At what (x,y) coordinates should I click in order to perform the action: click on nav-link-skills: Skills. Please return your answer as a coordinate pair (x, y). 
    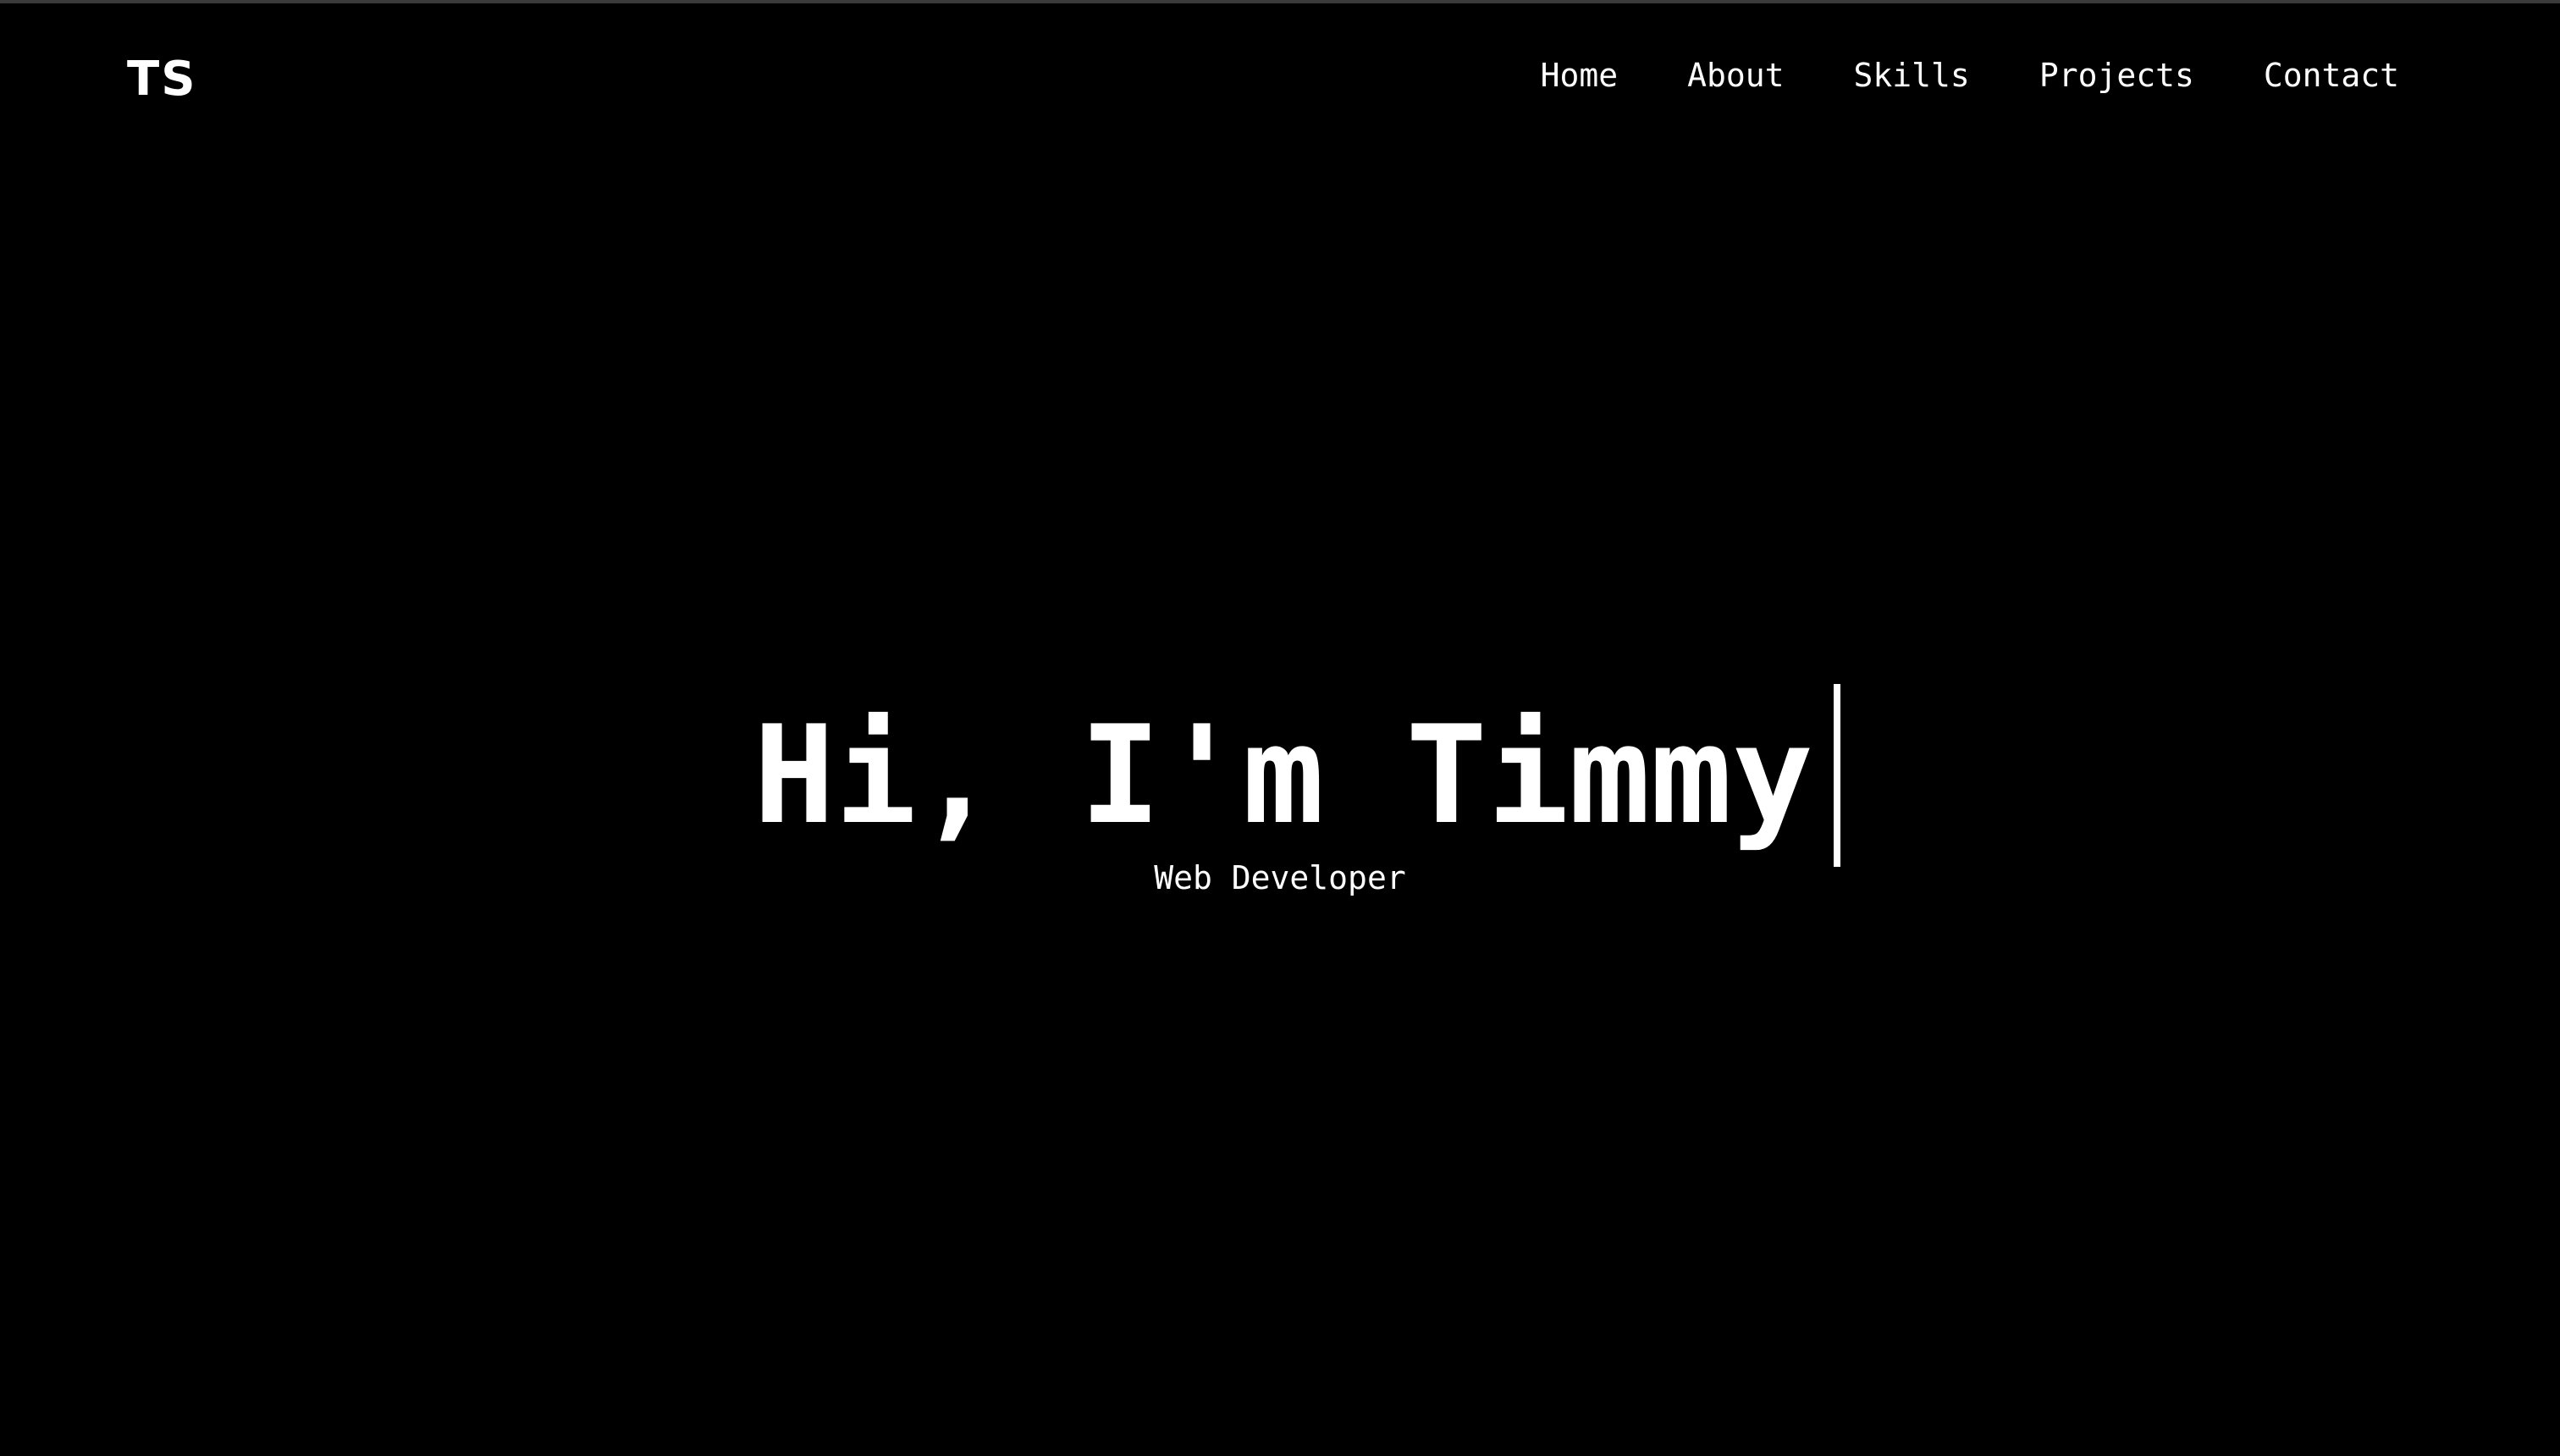
    Looking at the image, I should click on (1912, 75).